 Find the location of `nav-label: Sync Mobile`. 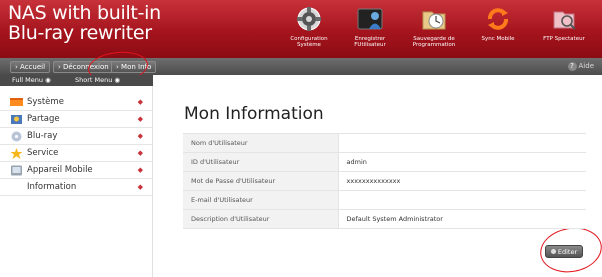

nav-label: Sync Mobile is located at coordinates (498, 39).